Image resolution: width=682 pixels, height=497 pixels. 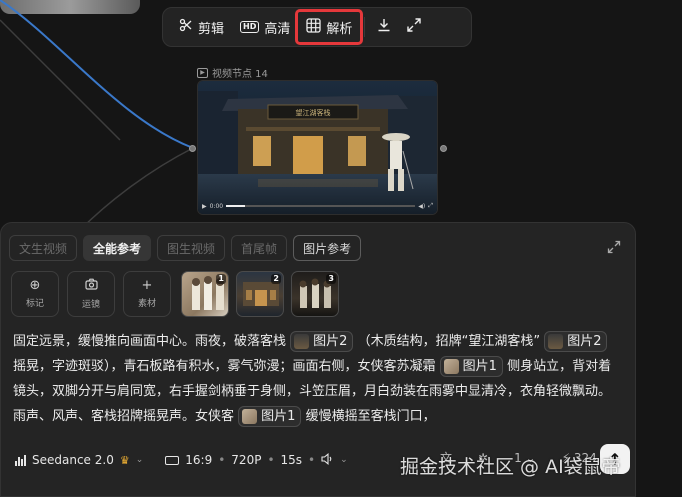 I want to click on aspect-ratio: 16:9, so click(x=199, y=460).